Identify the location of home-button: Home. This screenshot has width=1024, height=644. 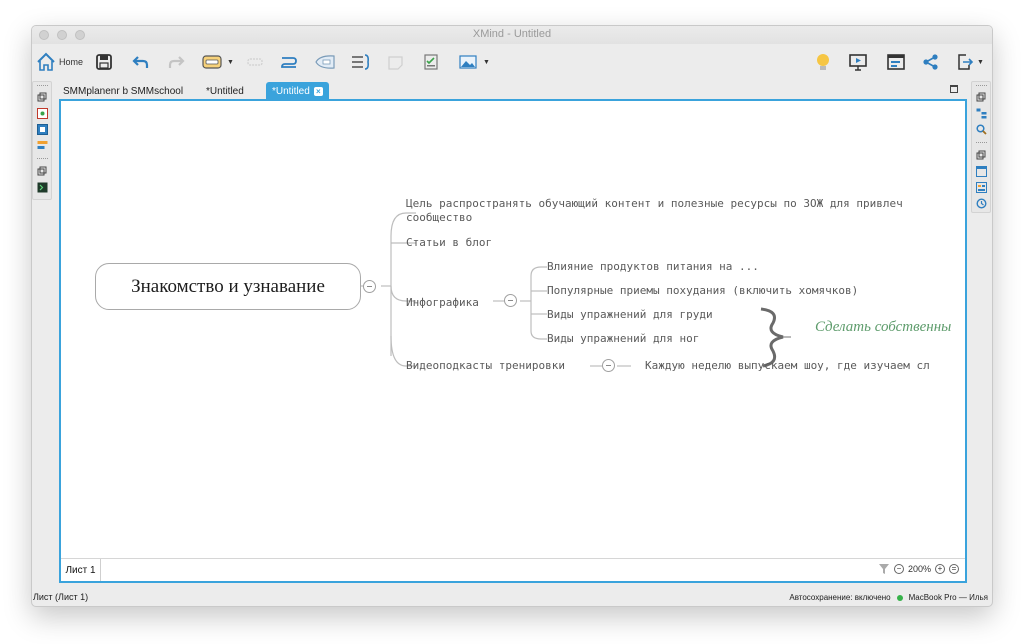
(59, 62).